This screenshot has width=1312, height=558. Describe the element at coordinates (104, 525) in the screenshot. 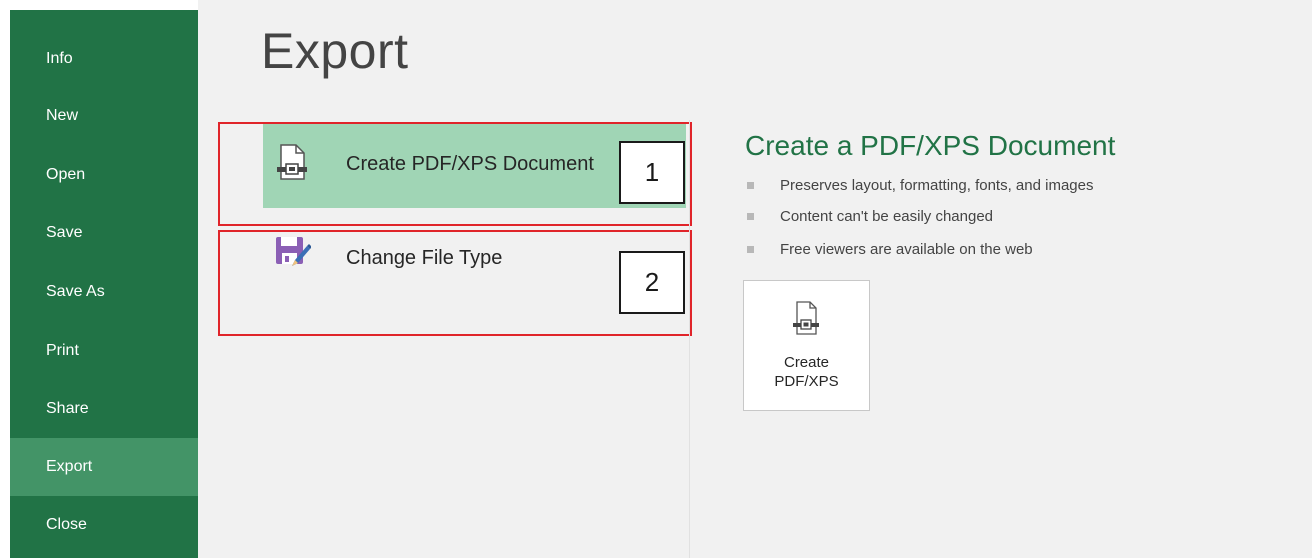

I see `sidebar-item-close: Close` at that location.